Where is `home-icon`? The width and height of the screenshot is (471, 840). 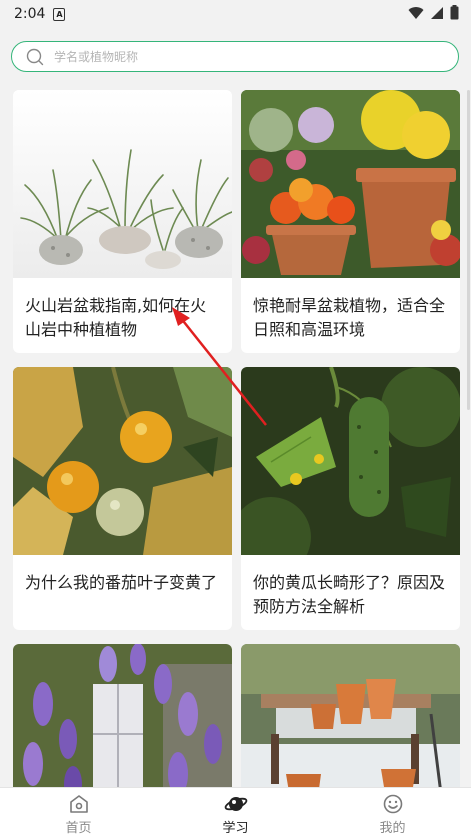
home-icon is located at coordinates (78, 804).